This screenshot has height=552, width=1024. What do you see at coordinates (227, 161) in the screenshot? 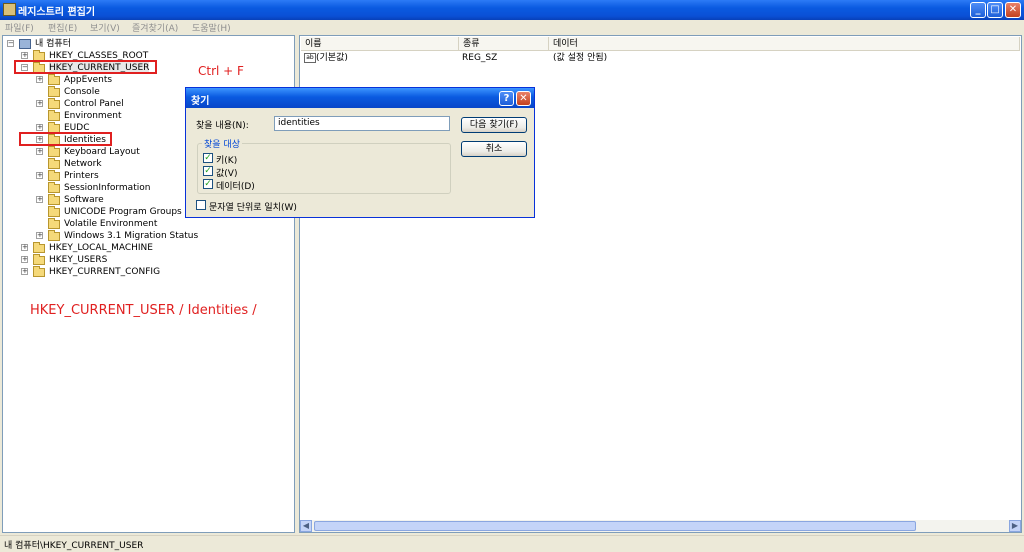
I see `keys-label: 키(K)` at bounding box center [227, 161].